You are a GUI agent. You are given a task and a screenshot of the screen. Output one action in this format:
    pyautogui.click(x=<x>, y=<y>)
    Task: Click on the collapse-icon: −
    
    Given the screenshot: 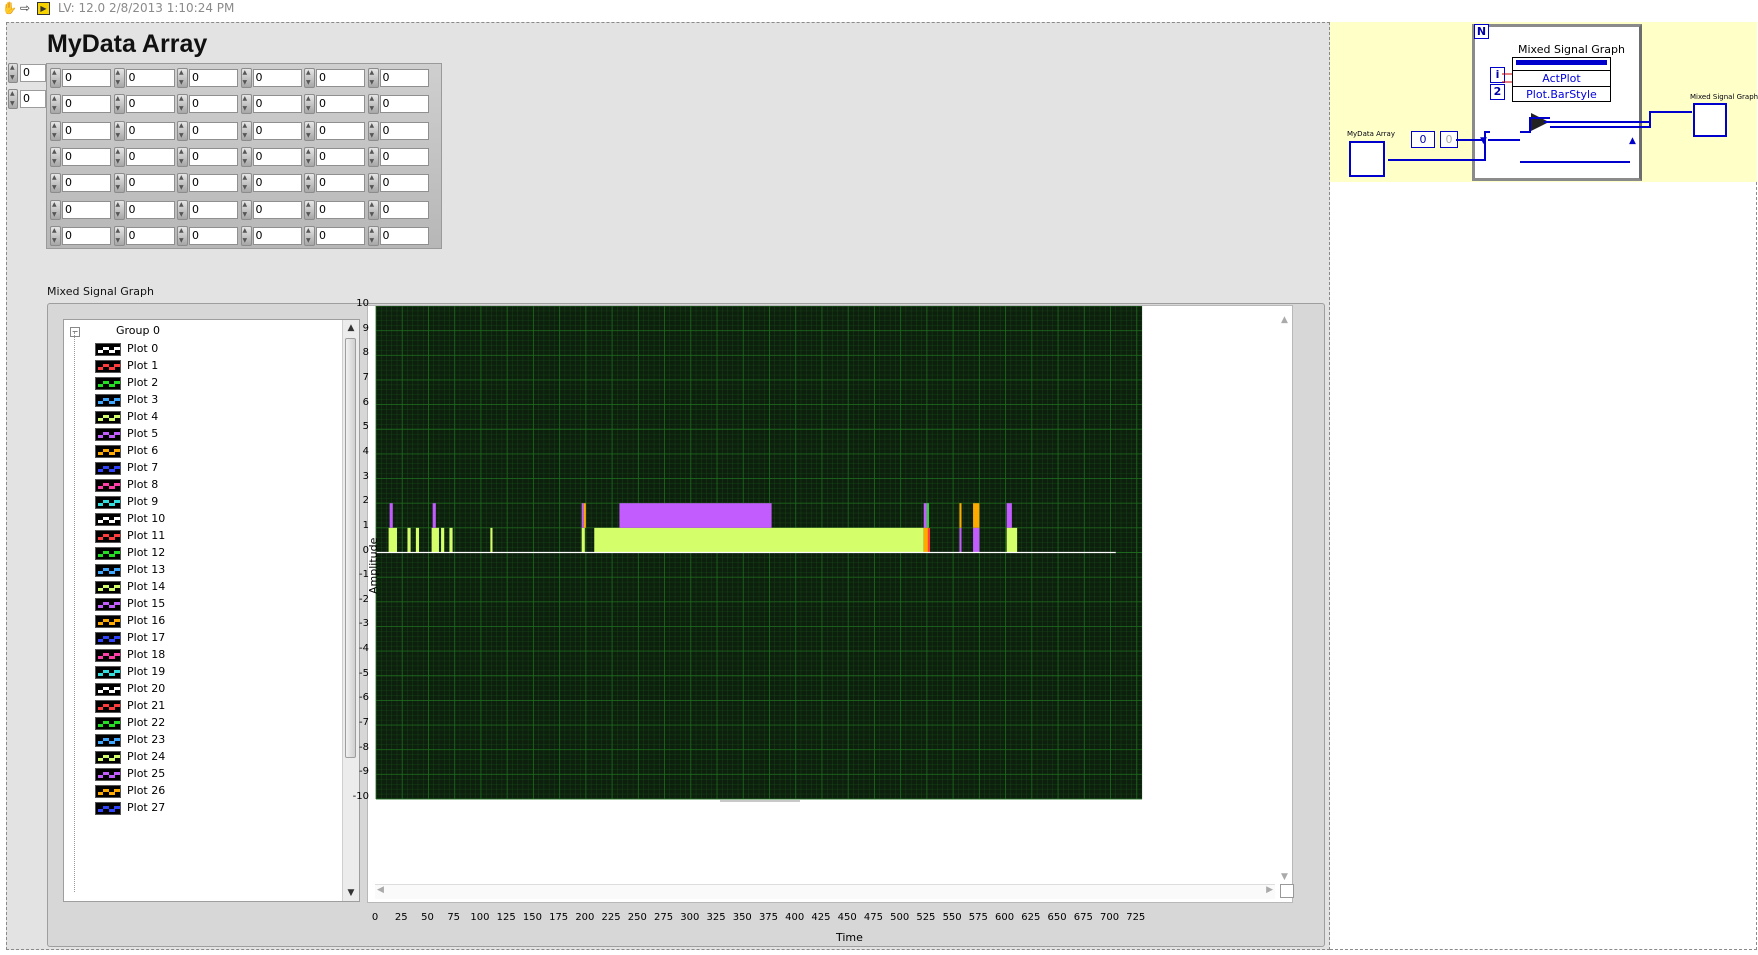 What is the action you would take?
    pyautogui.click(x=75, y=332)
    